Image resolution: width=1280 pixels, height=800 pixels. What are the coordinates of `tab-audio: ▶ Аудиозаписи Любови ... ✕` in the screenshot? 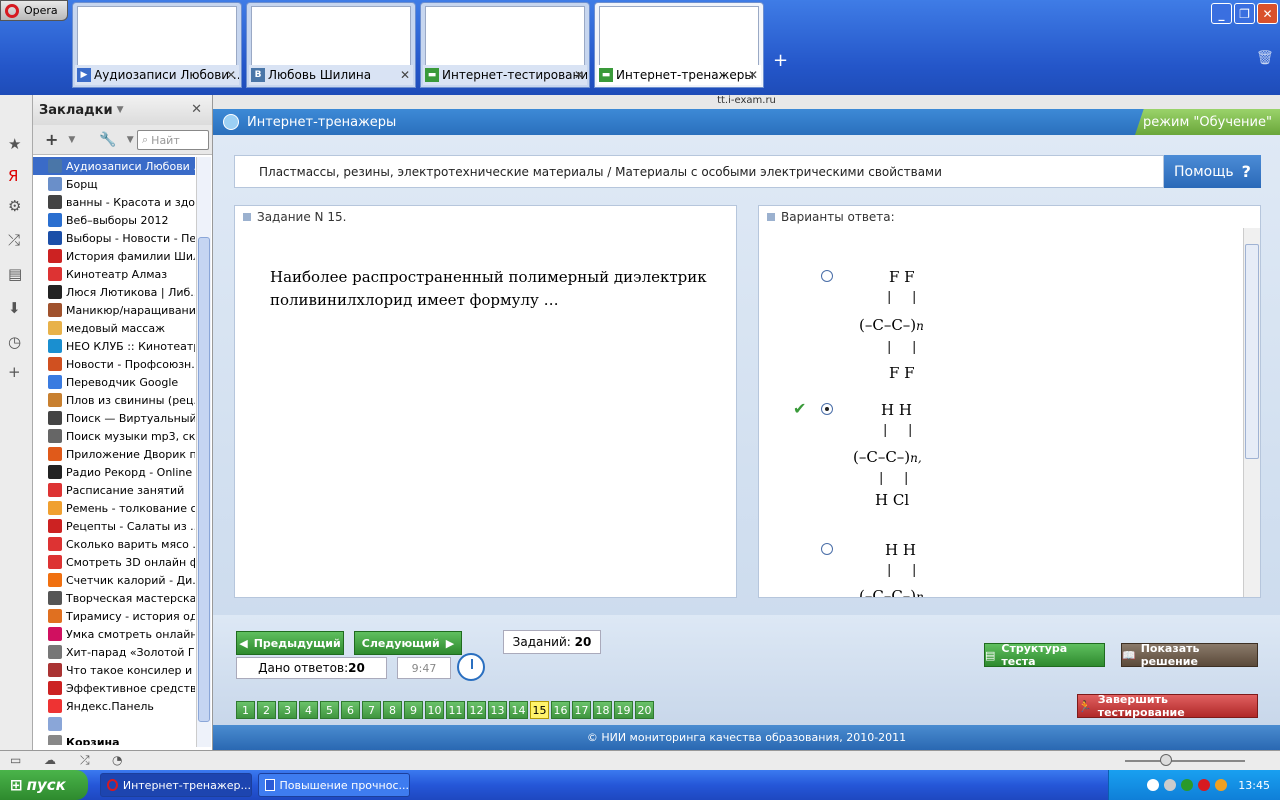 It's located at (157, 45).